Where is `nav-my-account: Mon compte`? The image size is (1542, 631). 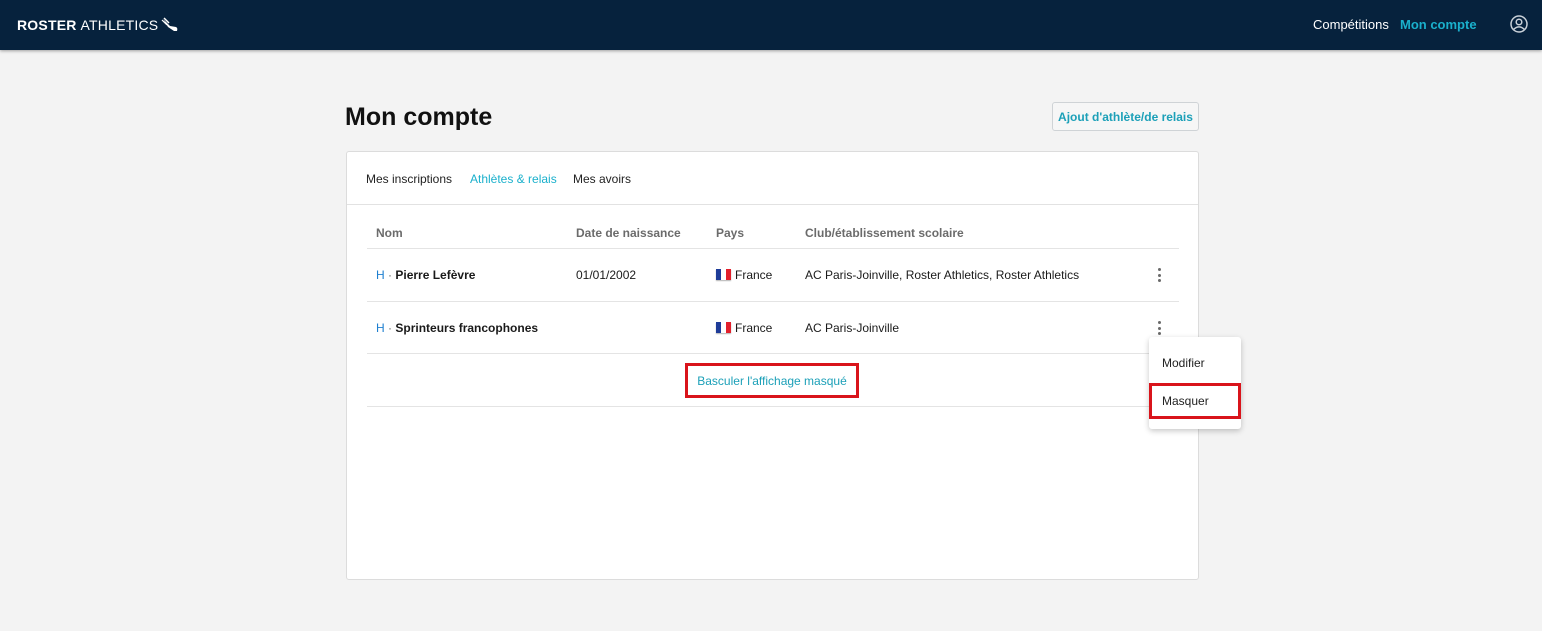
nav-my-account: Mon compte is located at coordinates (1438, 24).